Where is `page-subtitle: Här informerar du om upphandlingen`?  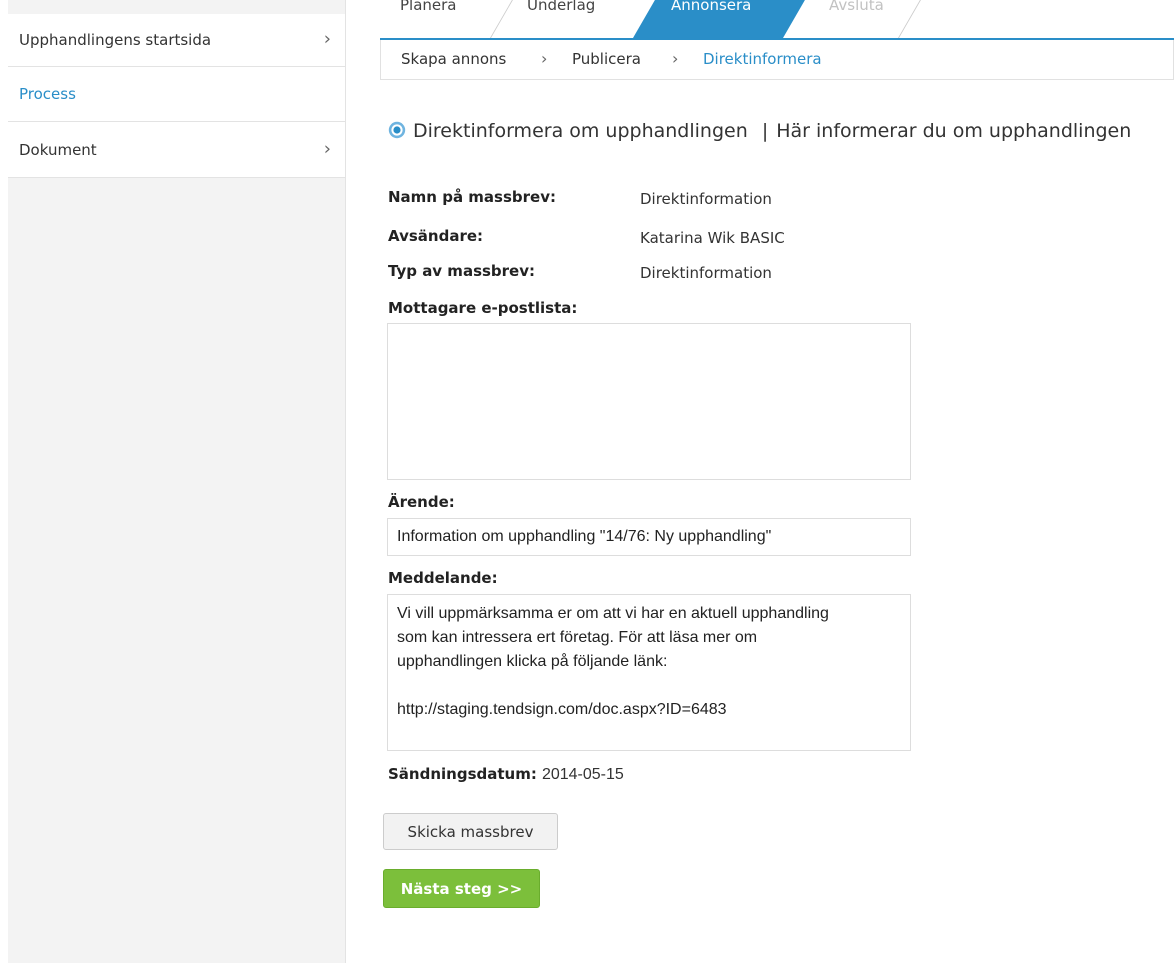 page-subtitle: Här informerar du om upphandlingen is located at coordinates (954, 131).